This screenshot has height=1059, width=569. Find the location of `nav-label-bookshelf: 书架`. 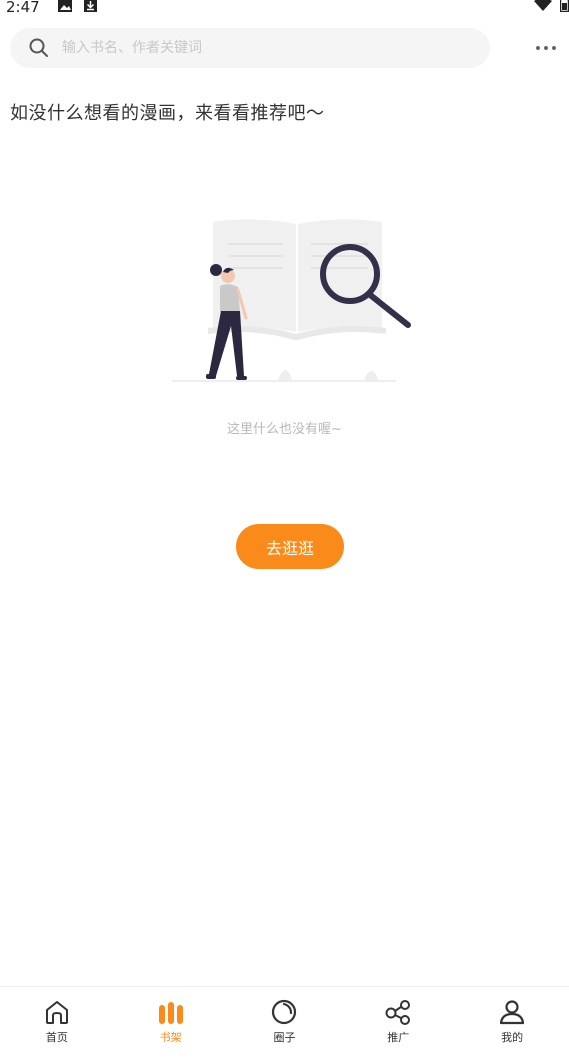

nav-label-bookshelf: 书架 is located at coordinates (170, 1037).